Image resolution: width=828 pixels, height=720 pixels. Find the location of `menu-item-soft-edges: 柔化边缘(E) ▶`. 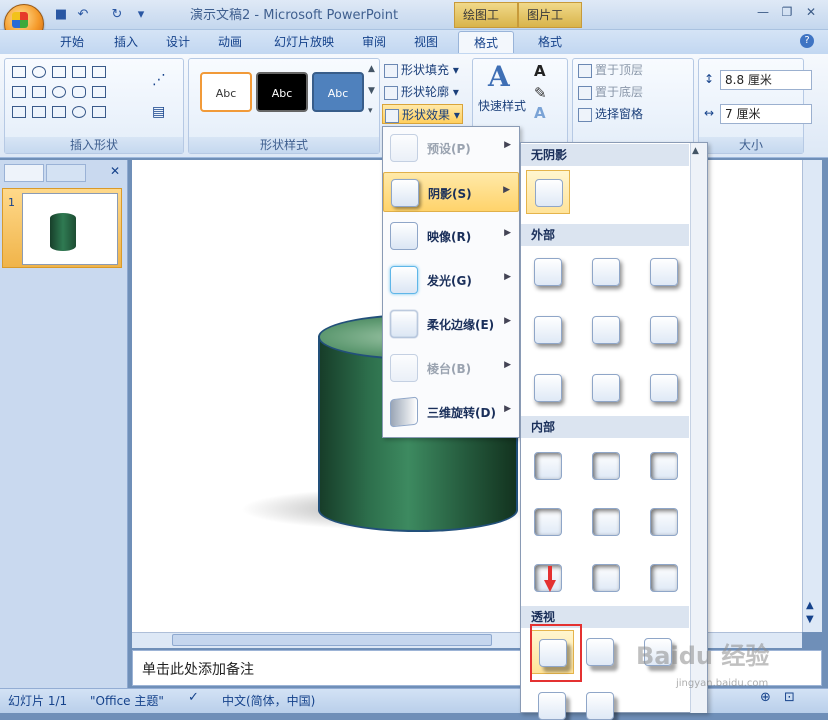

menu-item-soft-edges: 柔化边缘(E) ▶ is located at coordinates (451, 324).